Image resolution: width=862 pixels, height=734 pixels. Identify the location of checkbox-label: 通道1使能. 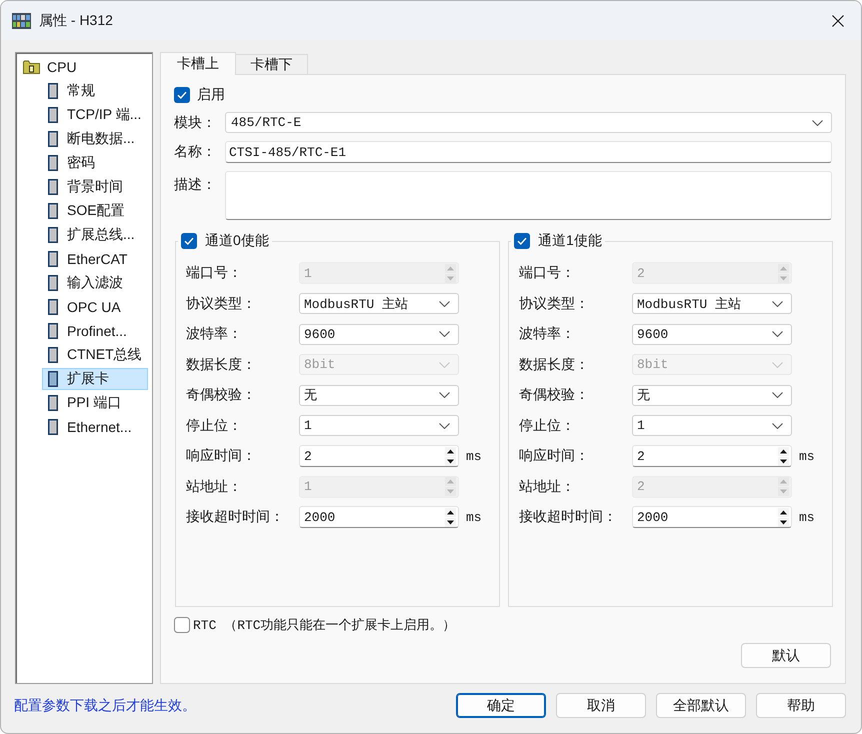
(570, 241).